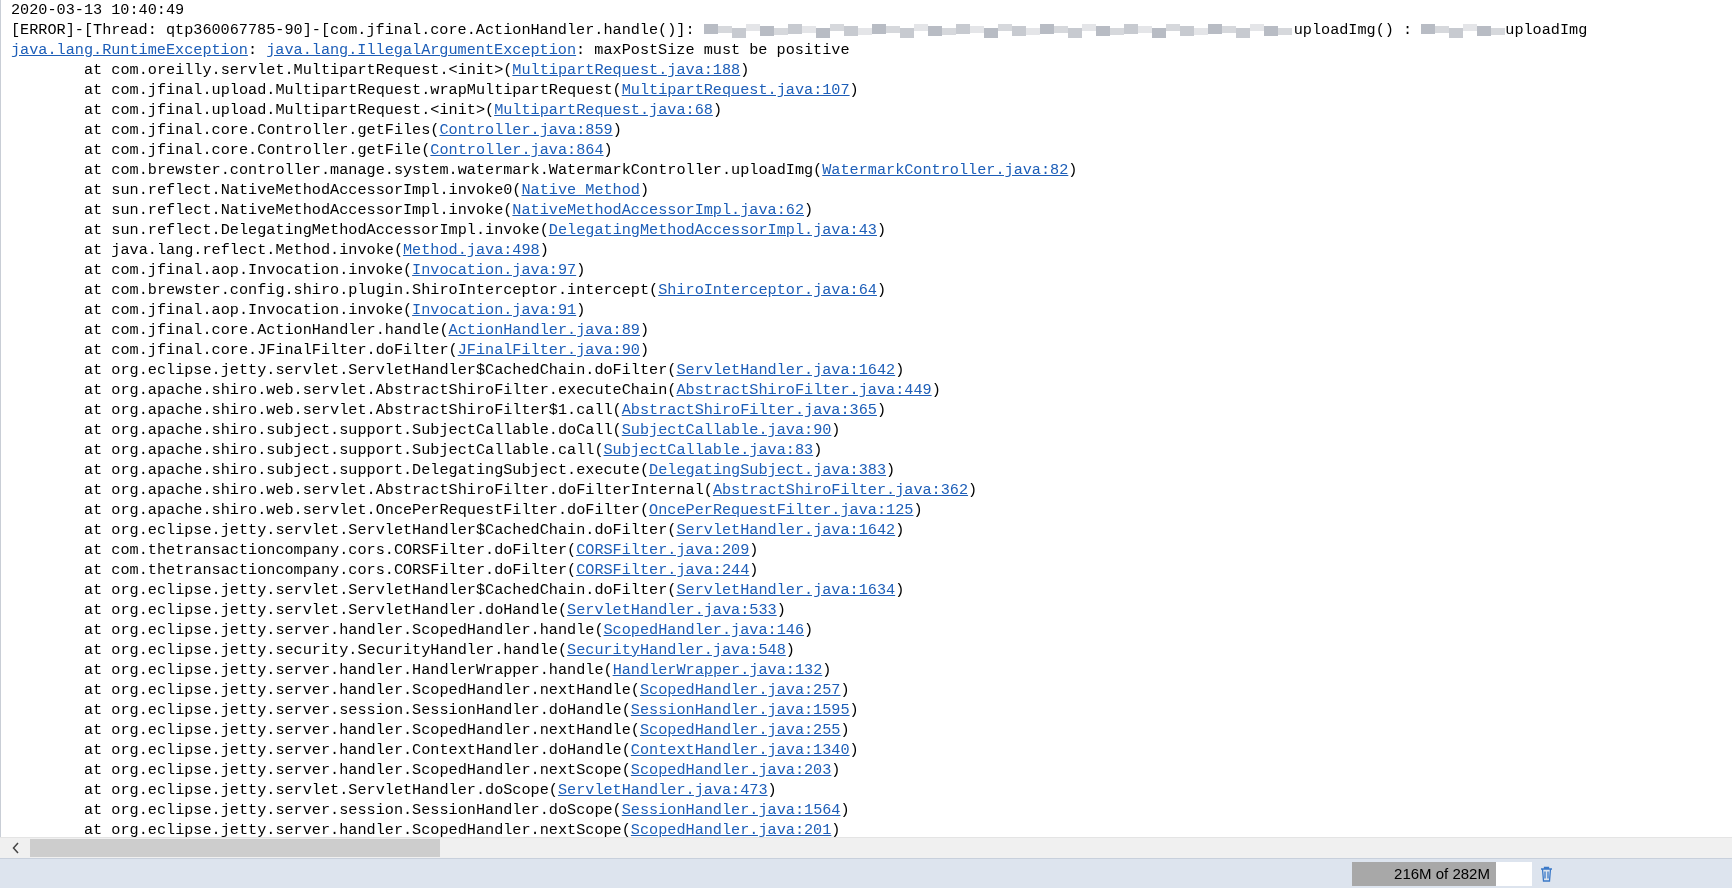  I want to click on trash-icon, so click(1546, 873).